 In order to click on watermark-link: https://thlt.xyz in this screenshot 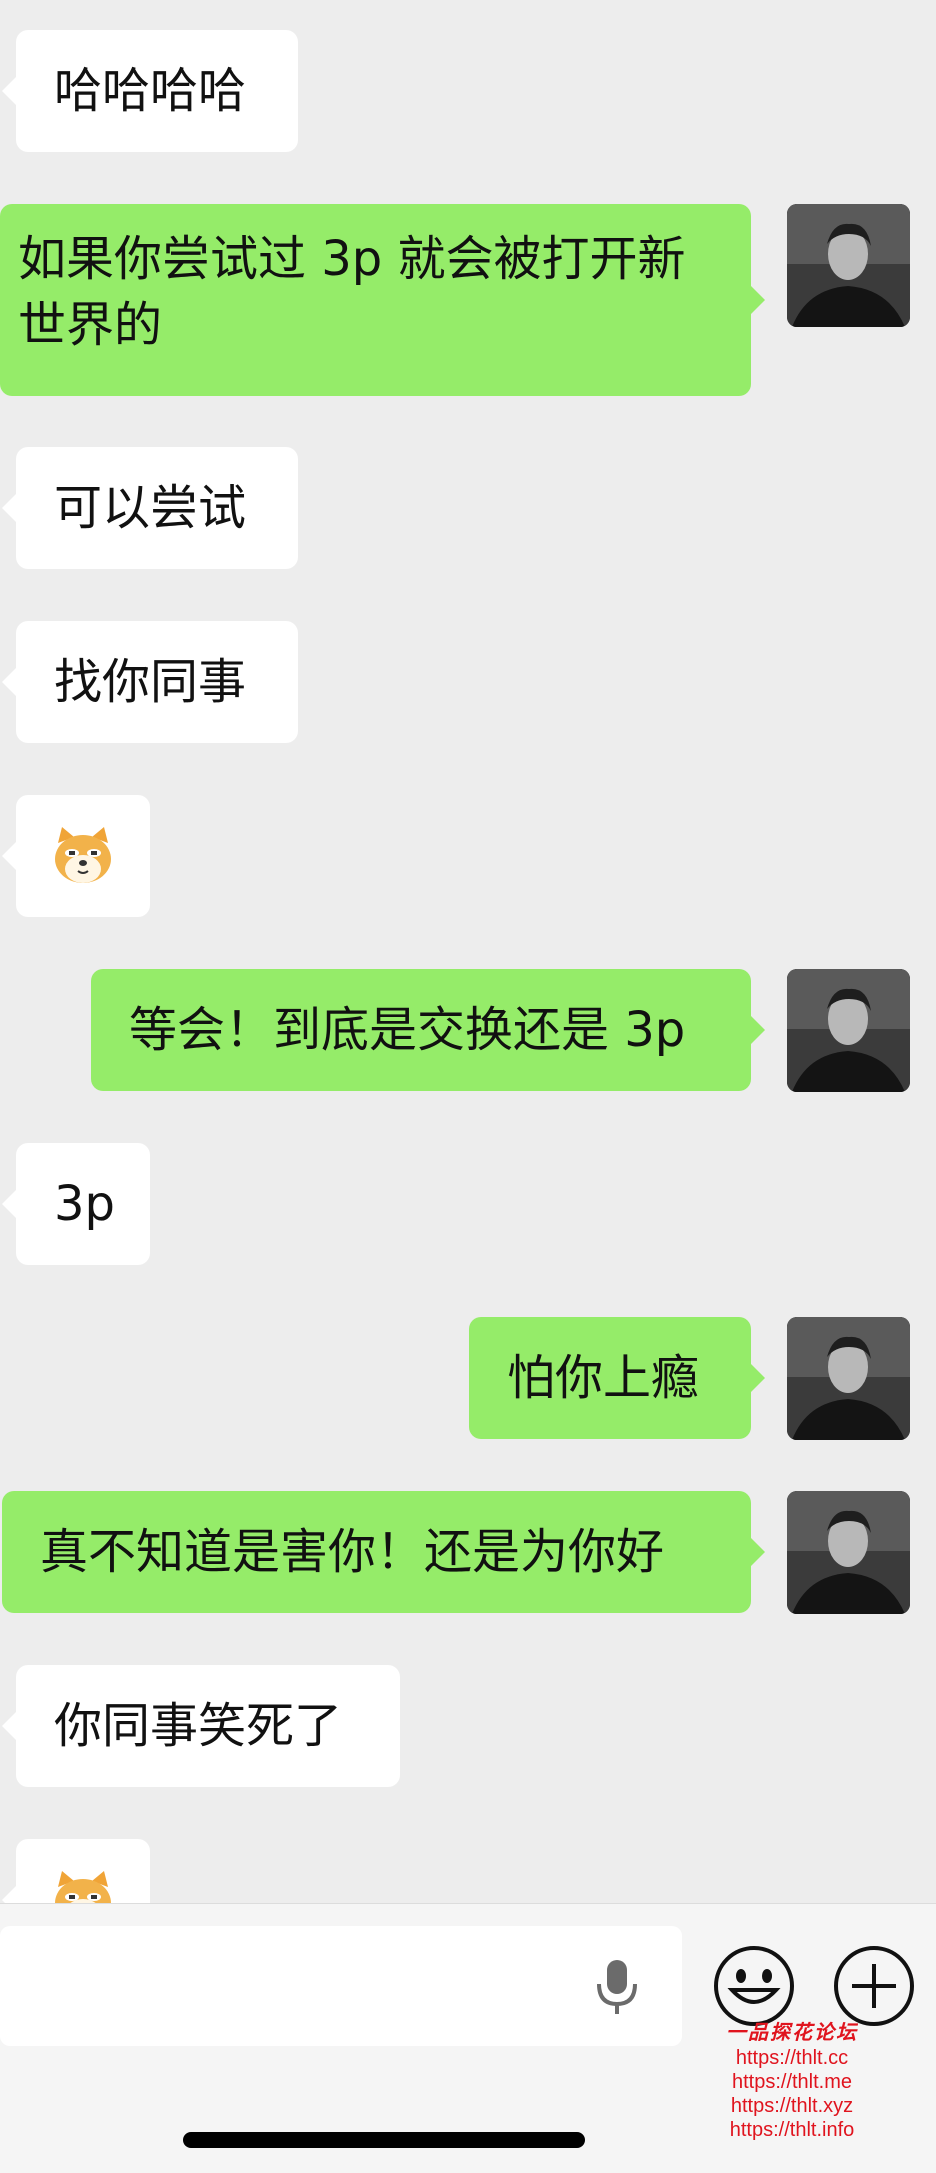, I will do `click(792, 2106)`.